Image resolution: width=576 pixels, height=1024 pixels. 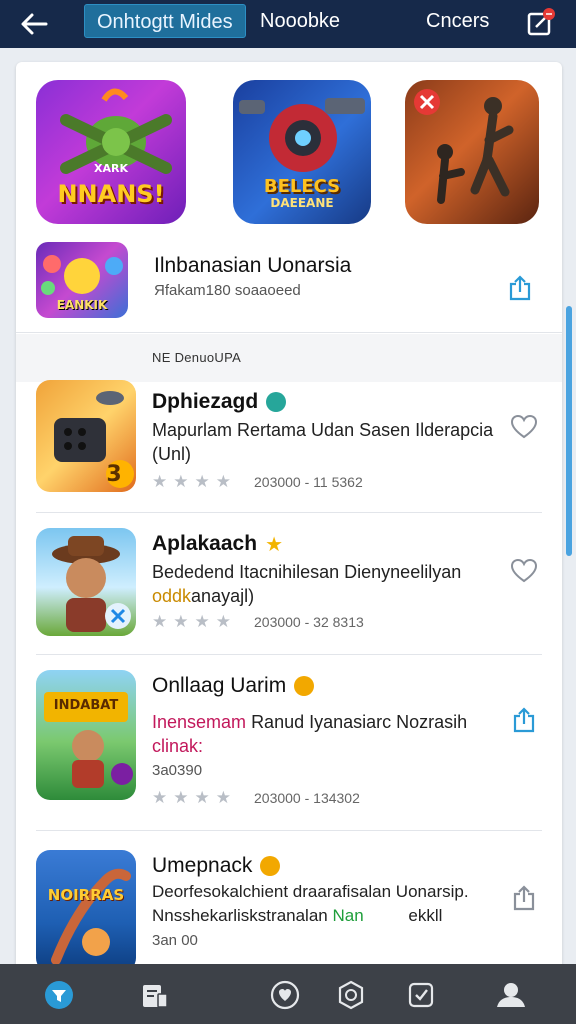 I want to click on promoted-subtitle: Яfakam180 soaaoeed, so click(x=227, y=290).